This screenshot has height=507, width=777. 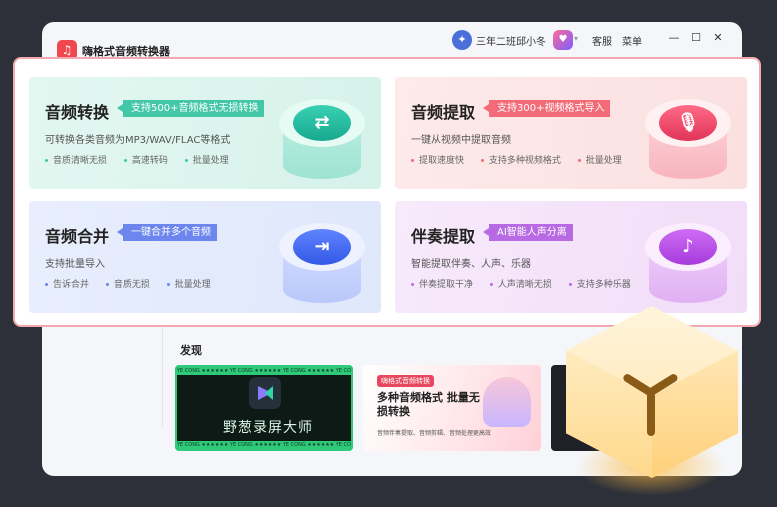 I want to click on banner-caption: 野葱录屏大师, so click(x=268, y=428).